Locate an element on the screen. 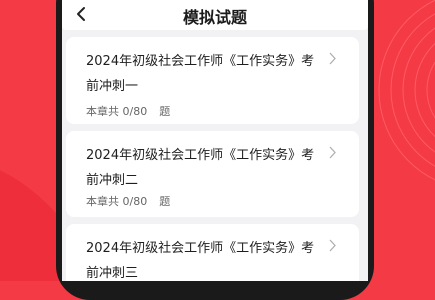  exam-card-title: 2024年初级社会工作师《工作实务》考前冲刺二 is located at coordinates (200, 168).